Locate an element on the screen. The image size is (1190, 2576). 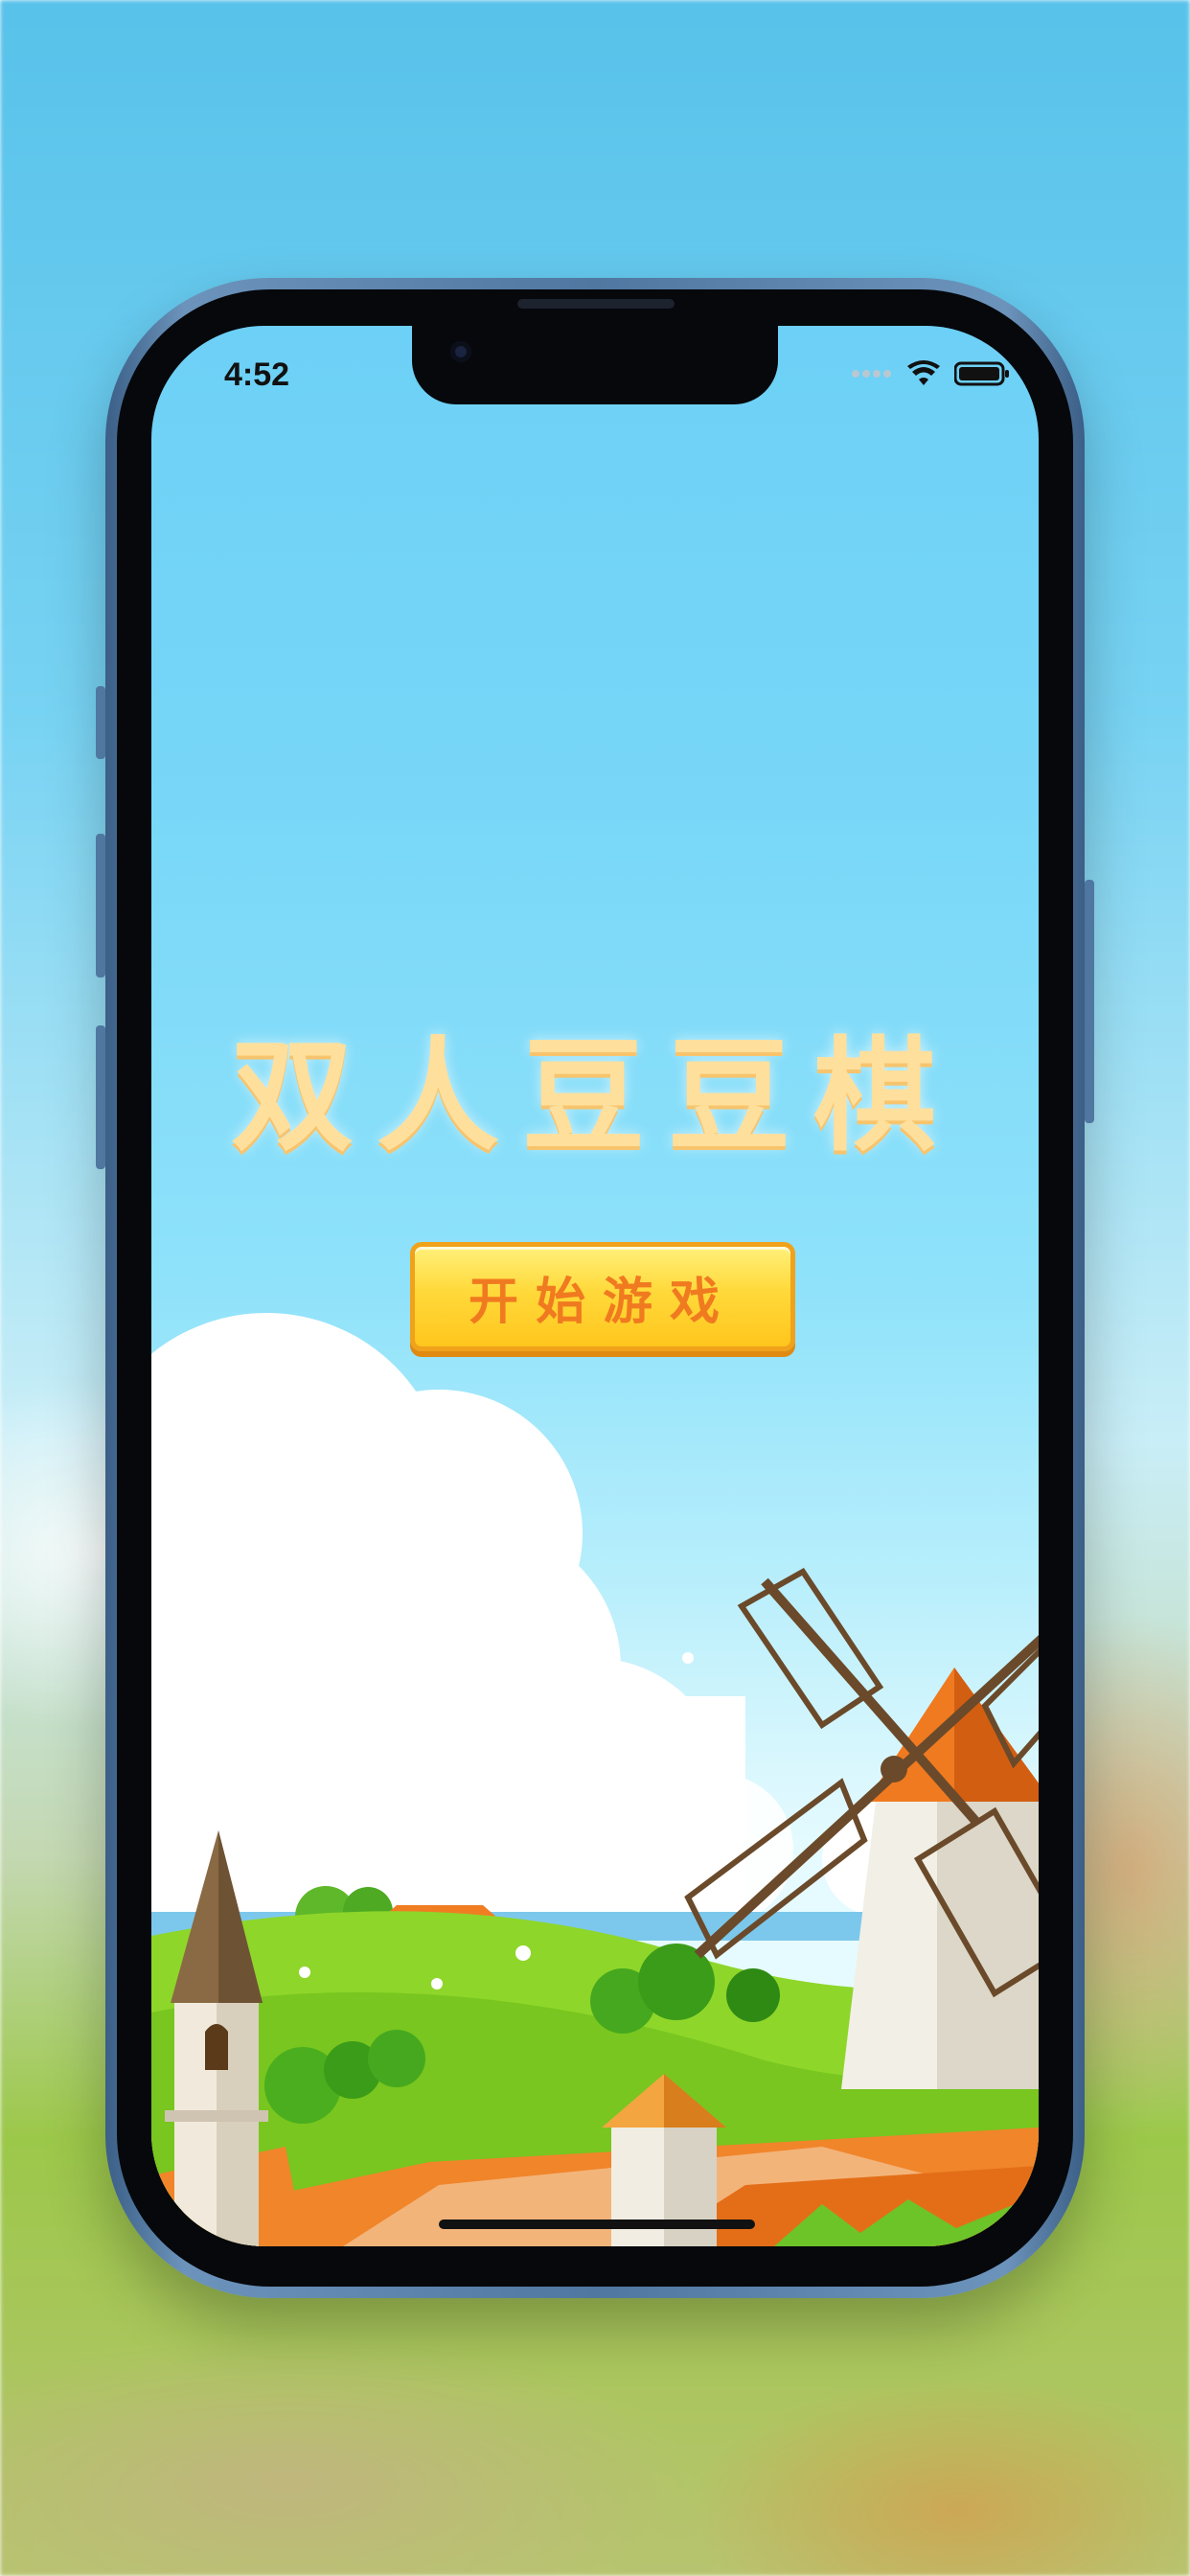
battery-icon is located at coordinates (982, 374).